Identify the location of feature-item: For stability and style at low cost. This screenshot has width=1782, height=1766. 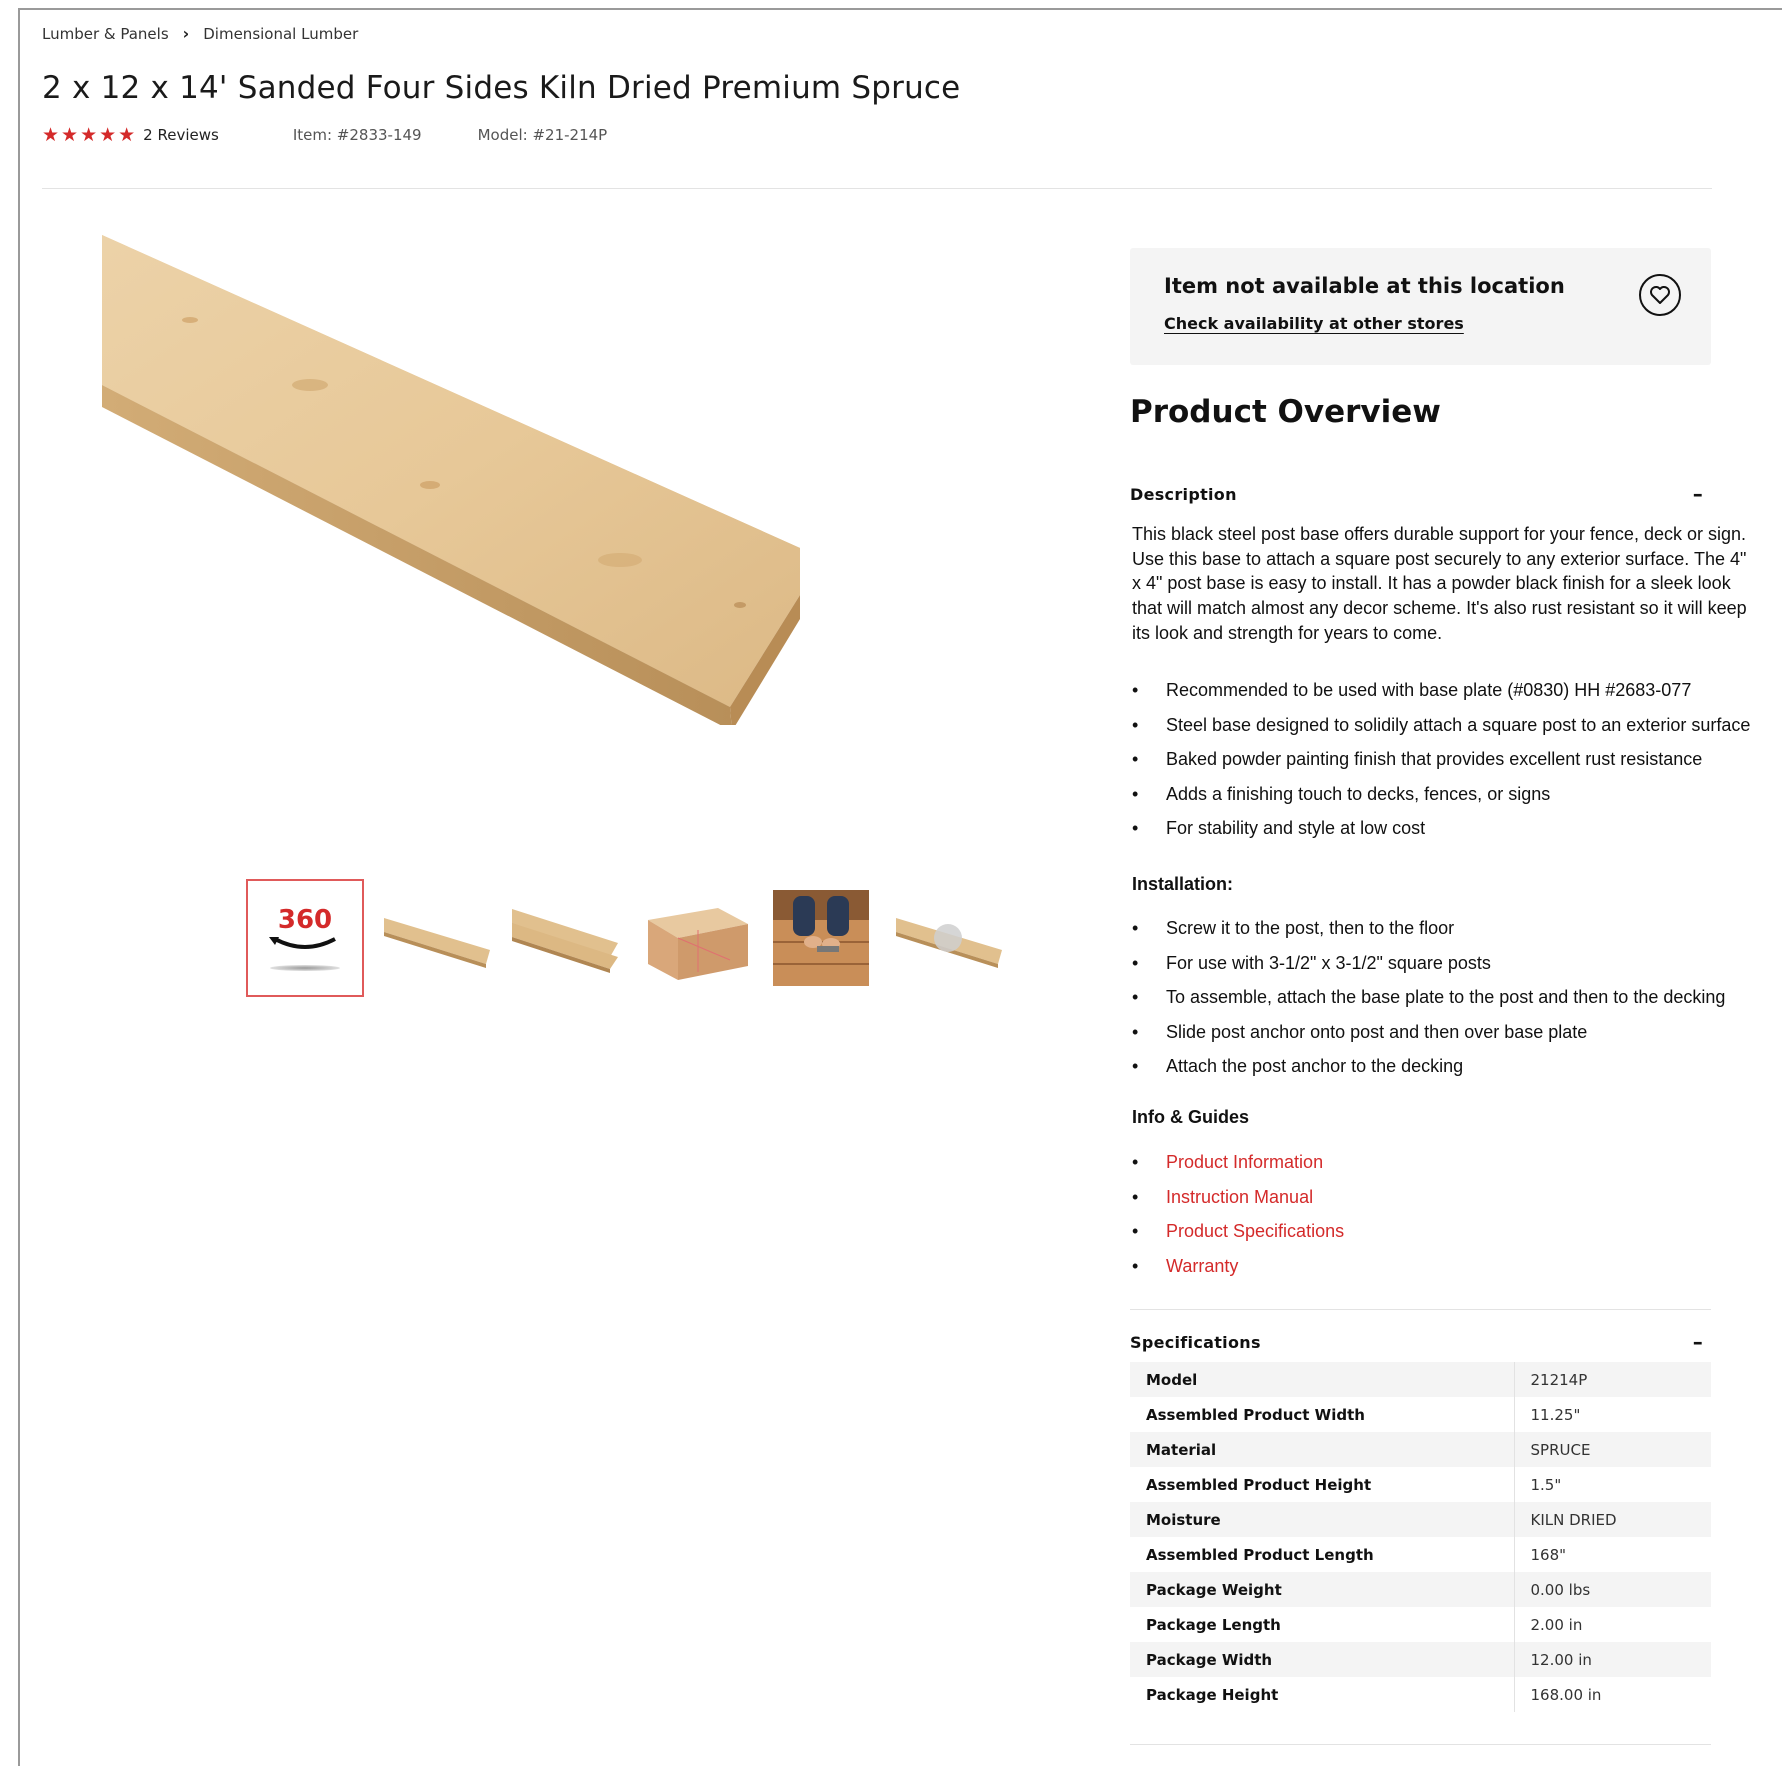
(1452, 828).